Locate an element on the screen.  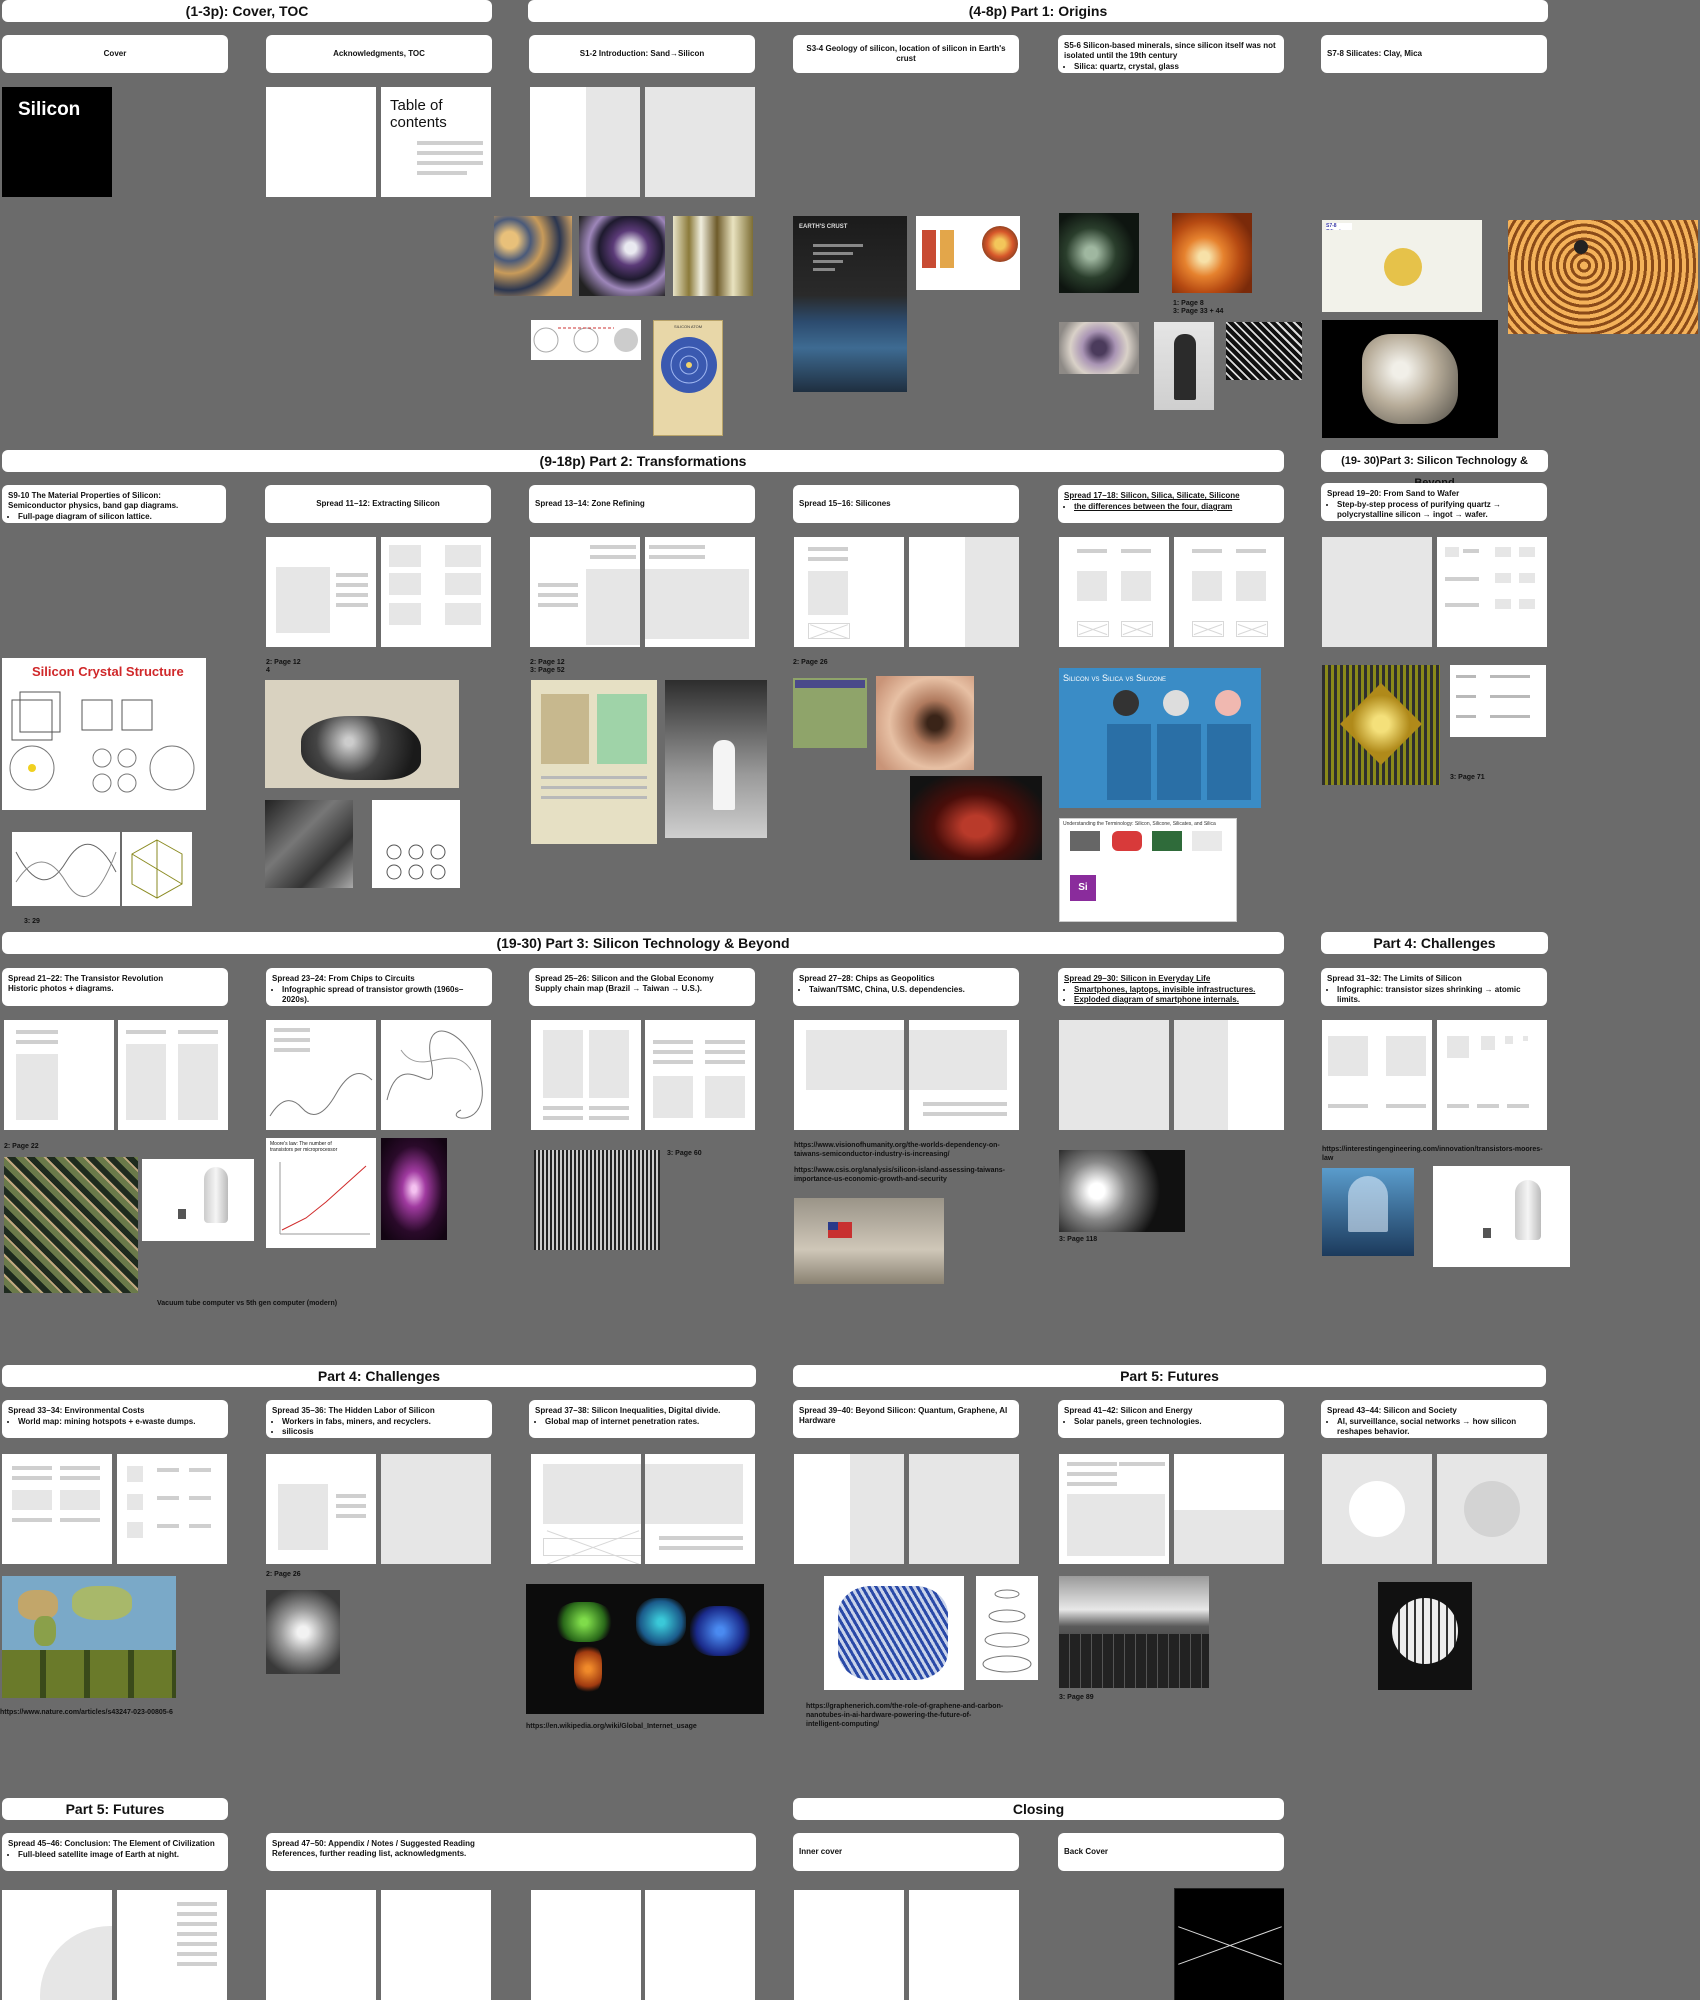
s19-page-left is located at coordinates (1377, 592).